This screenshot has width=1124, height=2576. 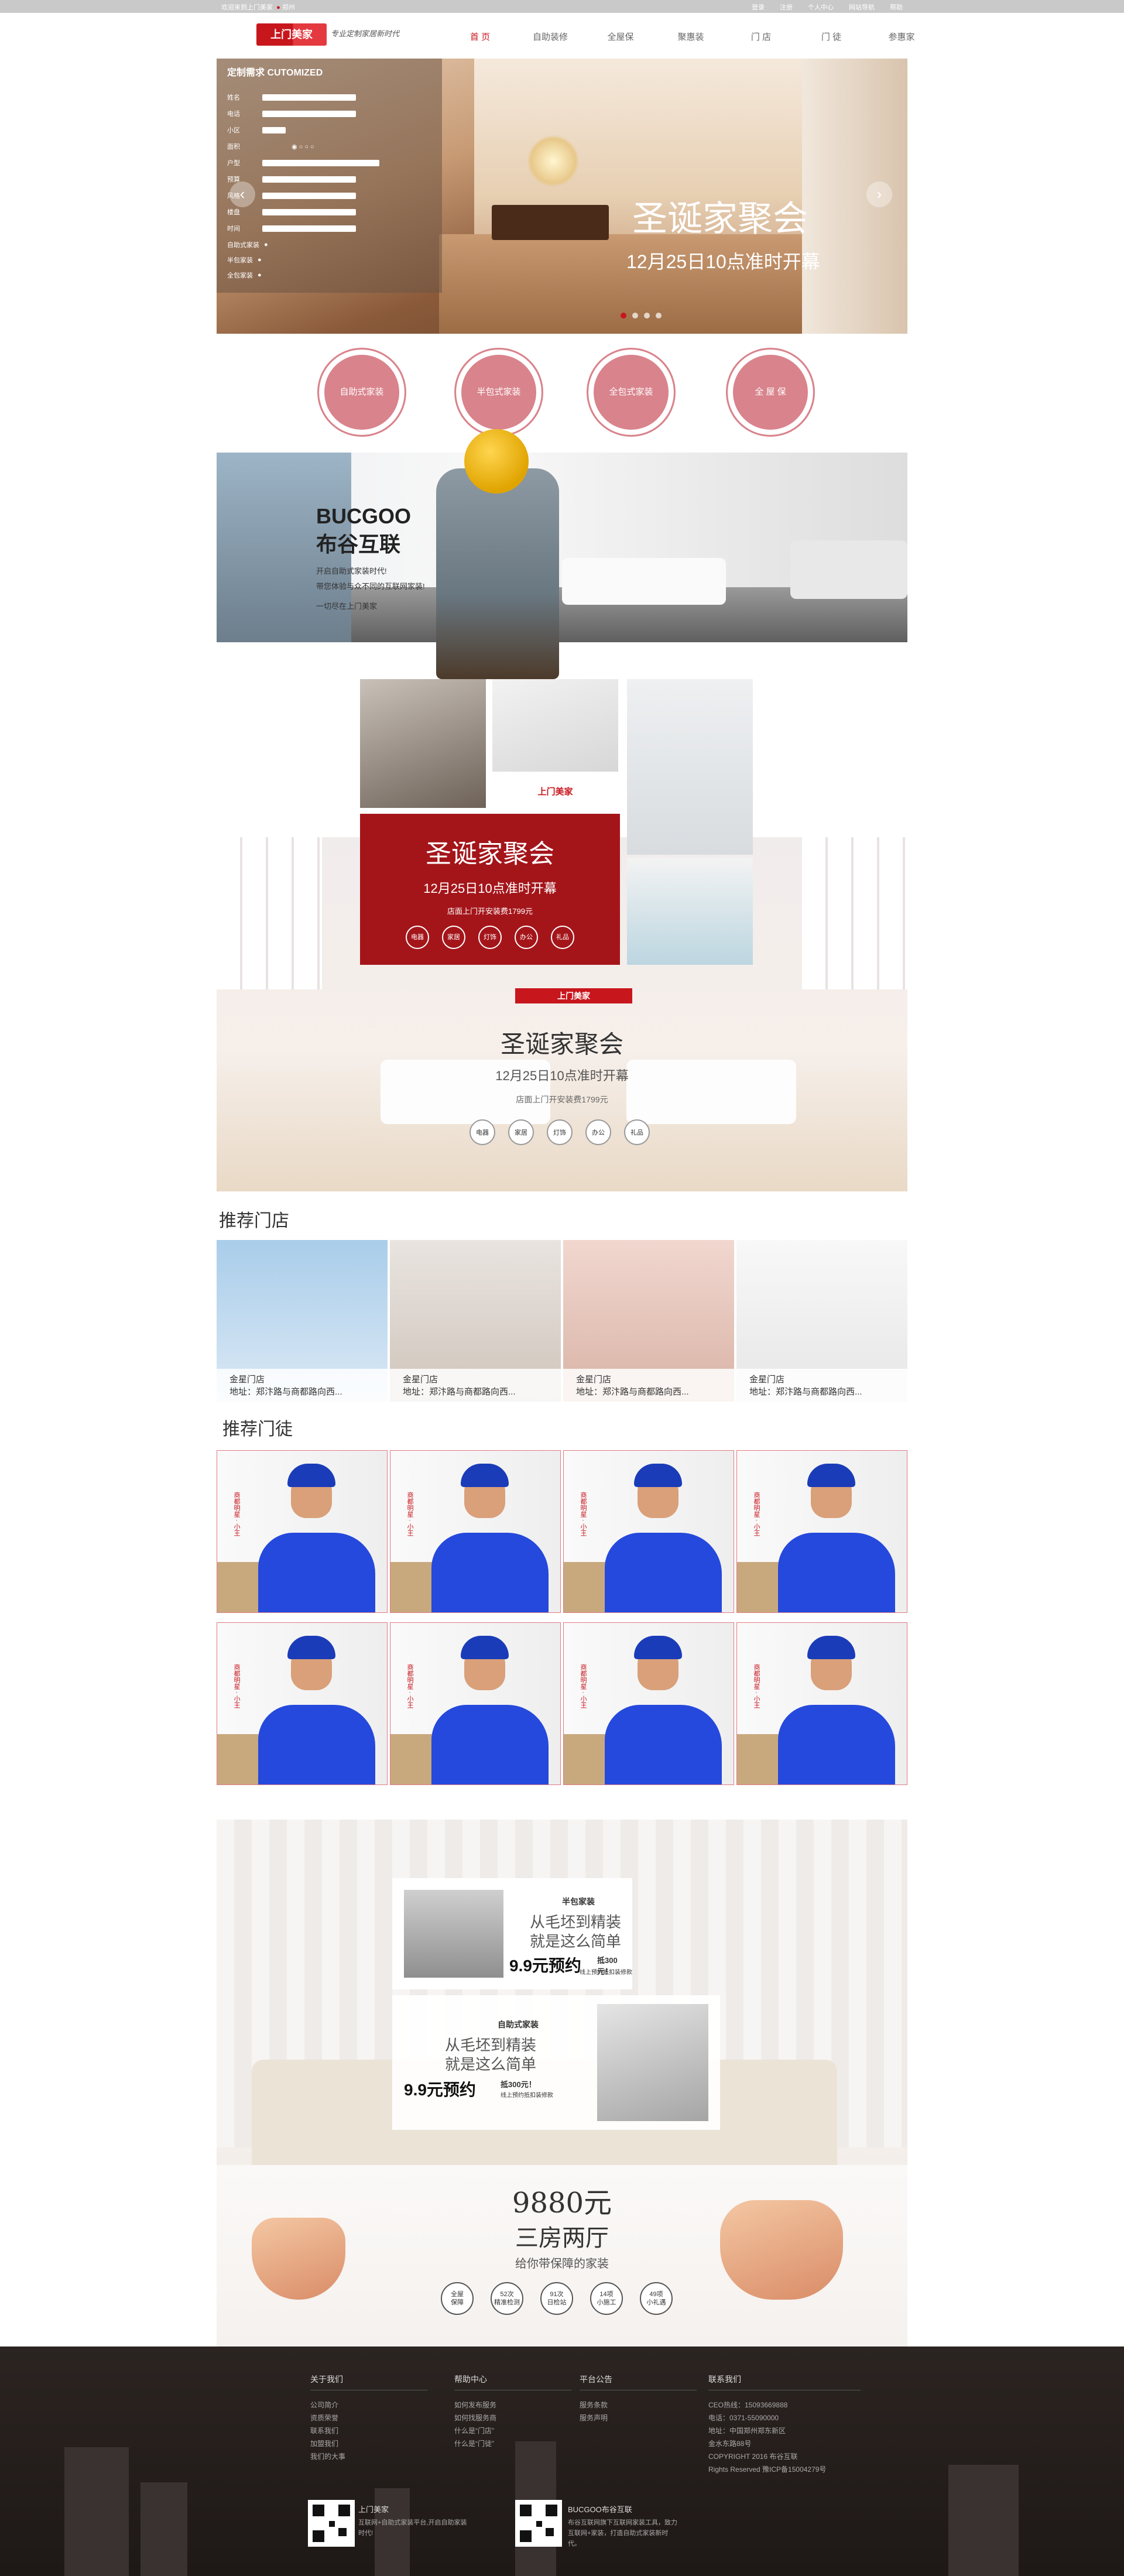 I want to click on help-link: 帮助, so click(x=897, y=7).